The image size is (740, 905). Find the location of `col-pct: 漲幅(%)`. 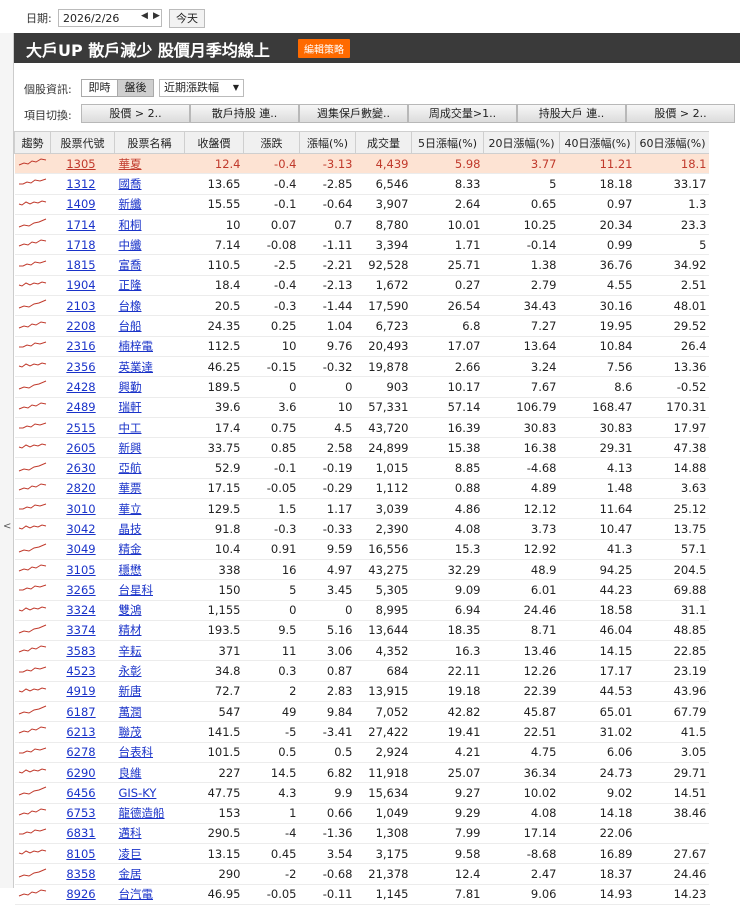

col-pct: 漲幅(%) is located at coordinates (327, 142).